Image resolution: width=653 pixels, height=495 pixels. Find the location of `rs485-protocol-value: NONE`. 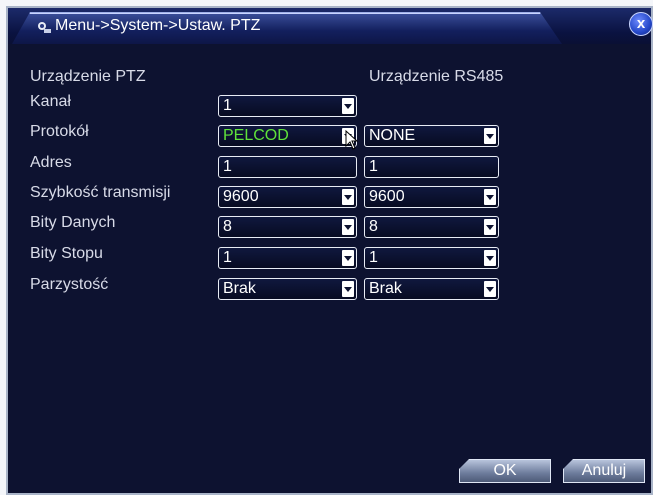

rs485-protocol-value: NONE is located at coordinates (392, 135).